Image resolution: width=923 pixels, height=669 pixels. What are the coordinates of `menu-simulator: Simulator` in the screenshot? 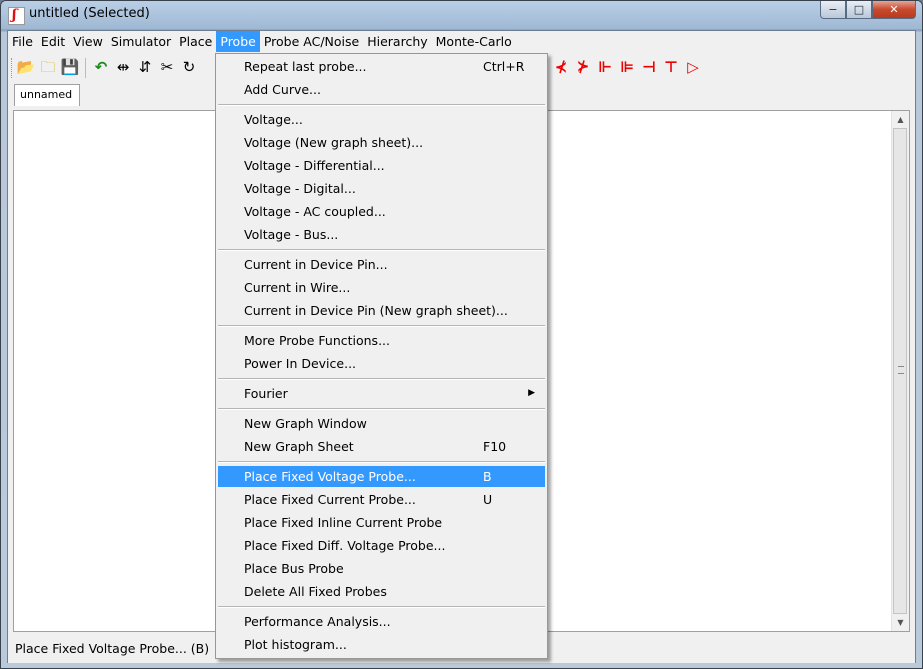 It's located at (141, 41).